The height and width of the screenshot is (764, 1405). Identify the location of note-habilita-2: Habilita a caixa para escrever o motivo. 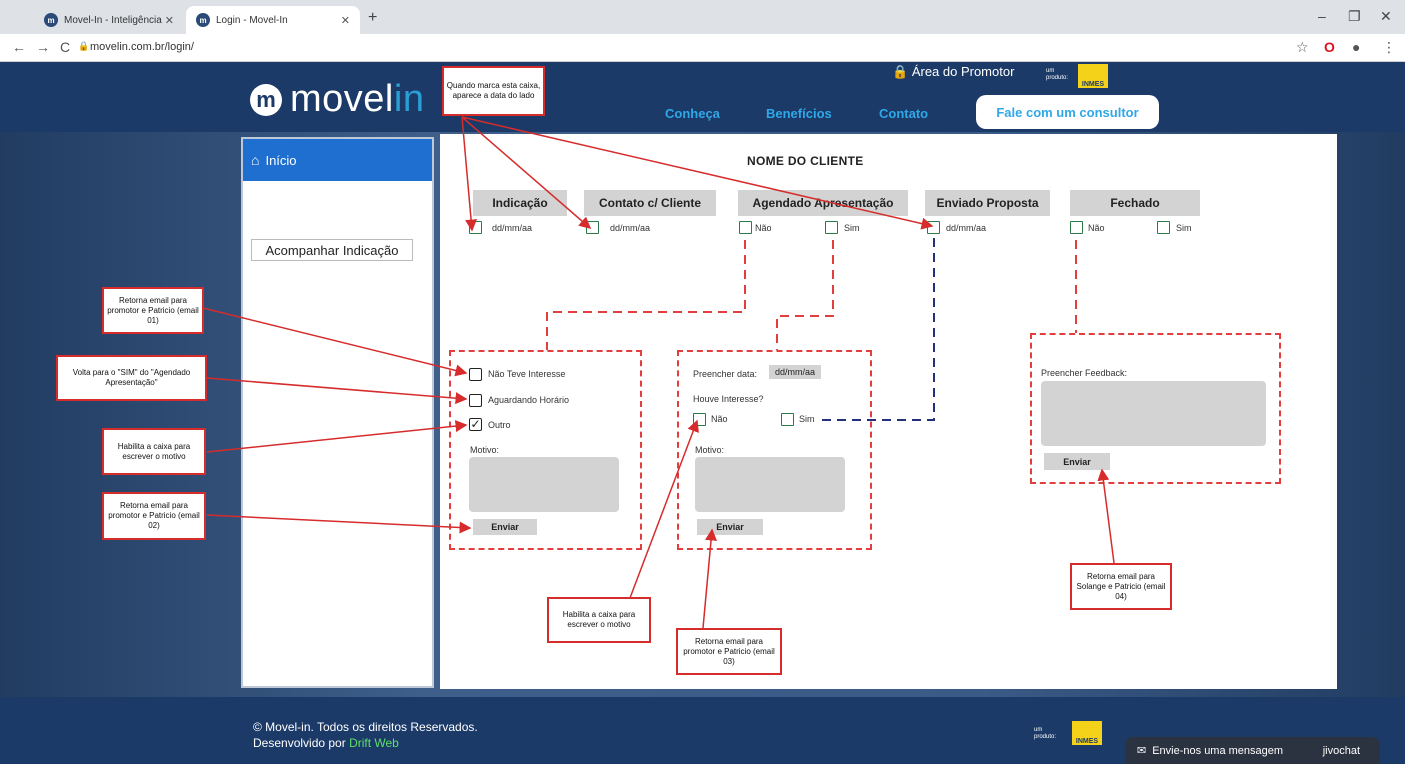
(599, 620).